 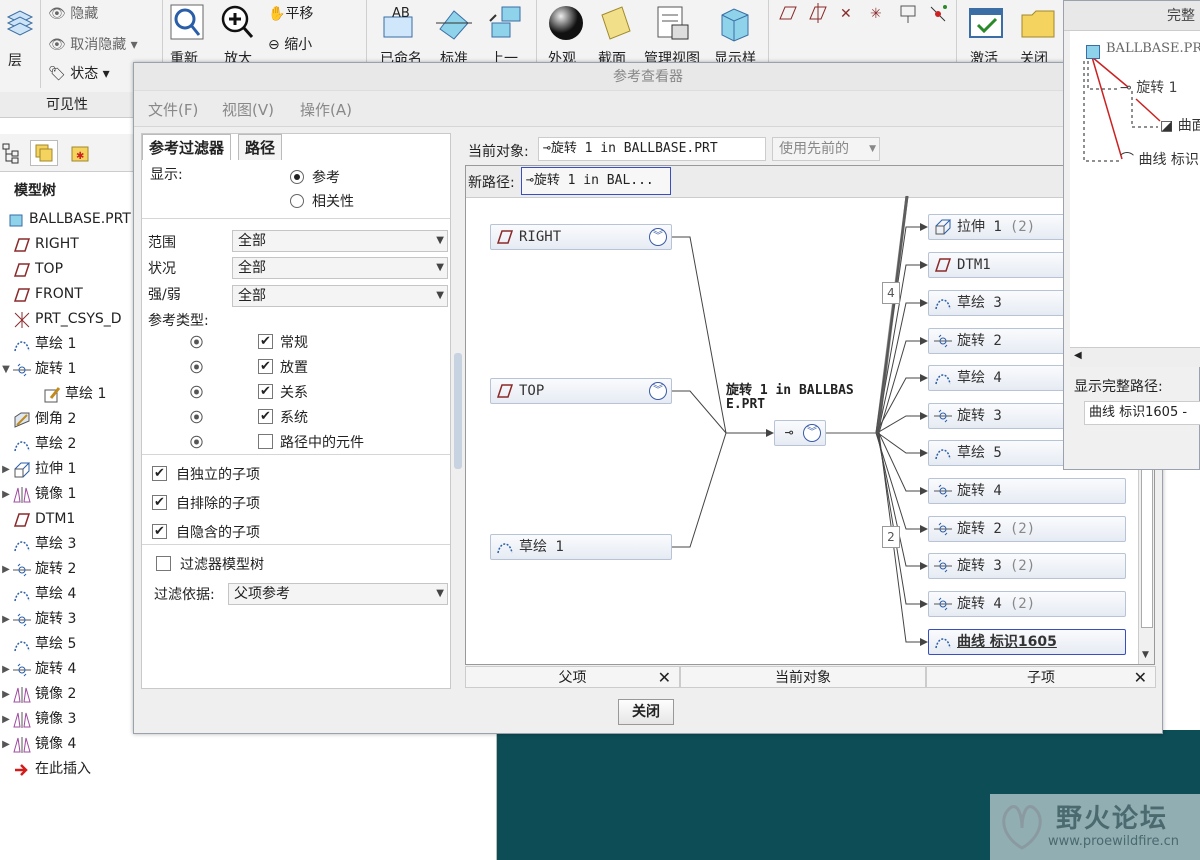 I want to click on menu-action: 操作(A), so click(x=326, y=109).